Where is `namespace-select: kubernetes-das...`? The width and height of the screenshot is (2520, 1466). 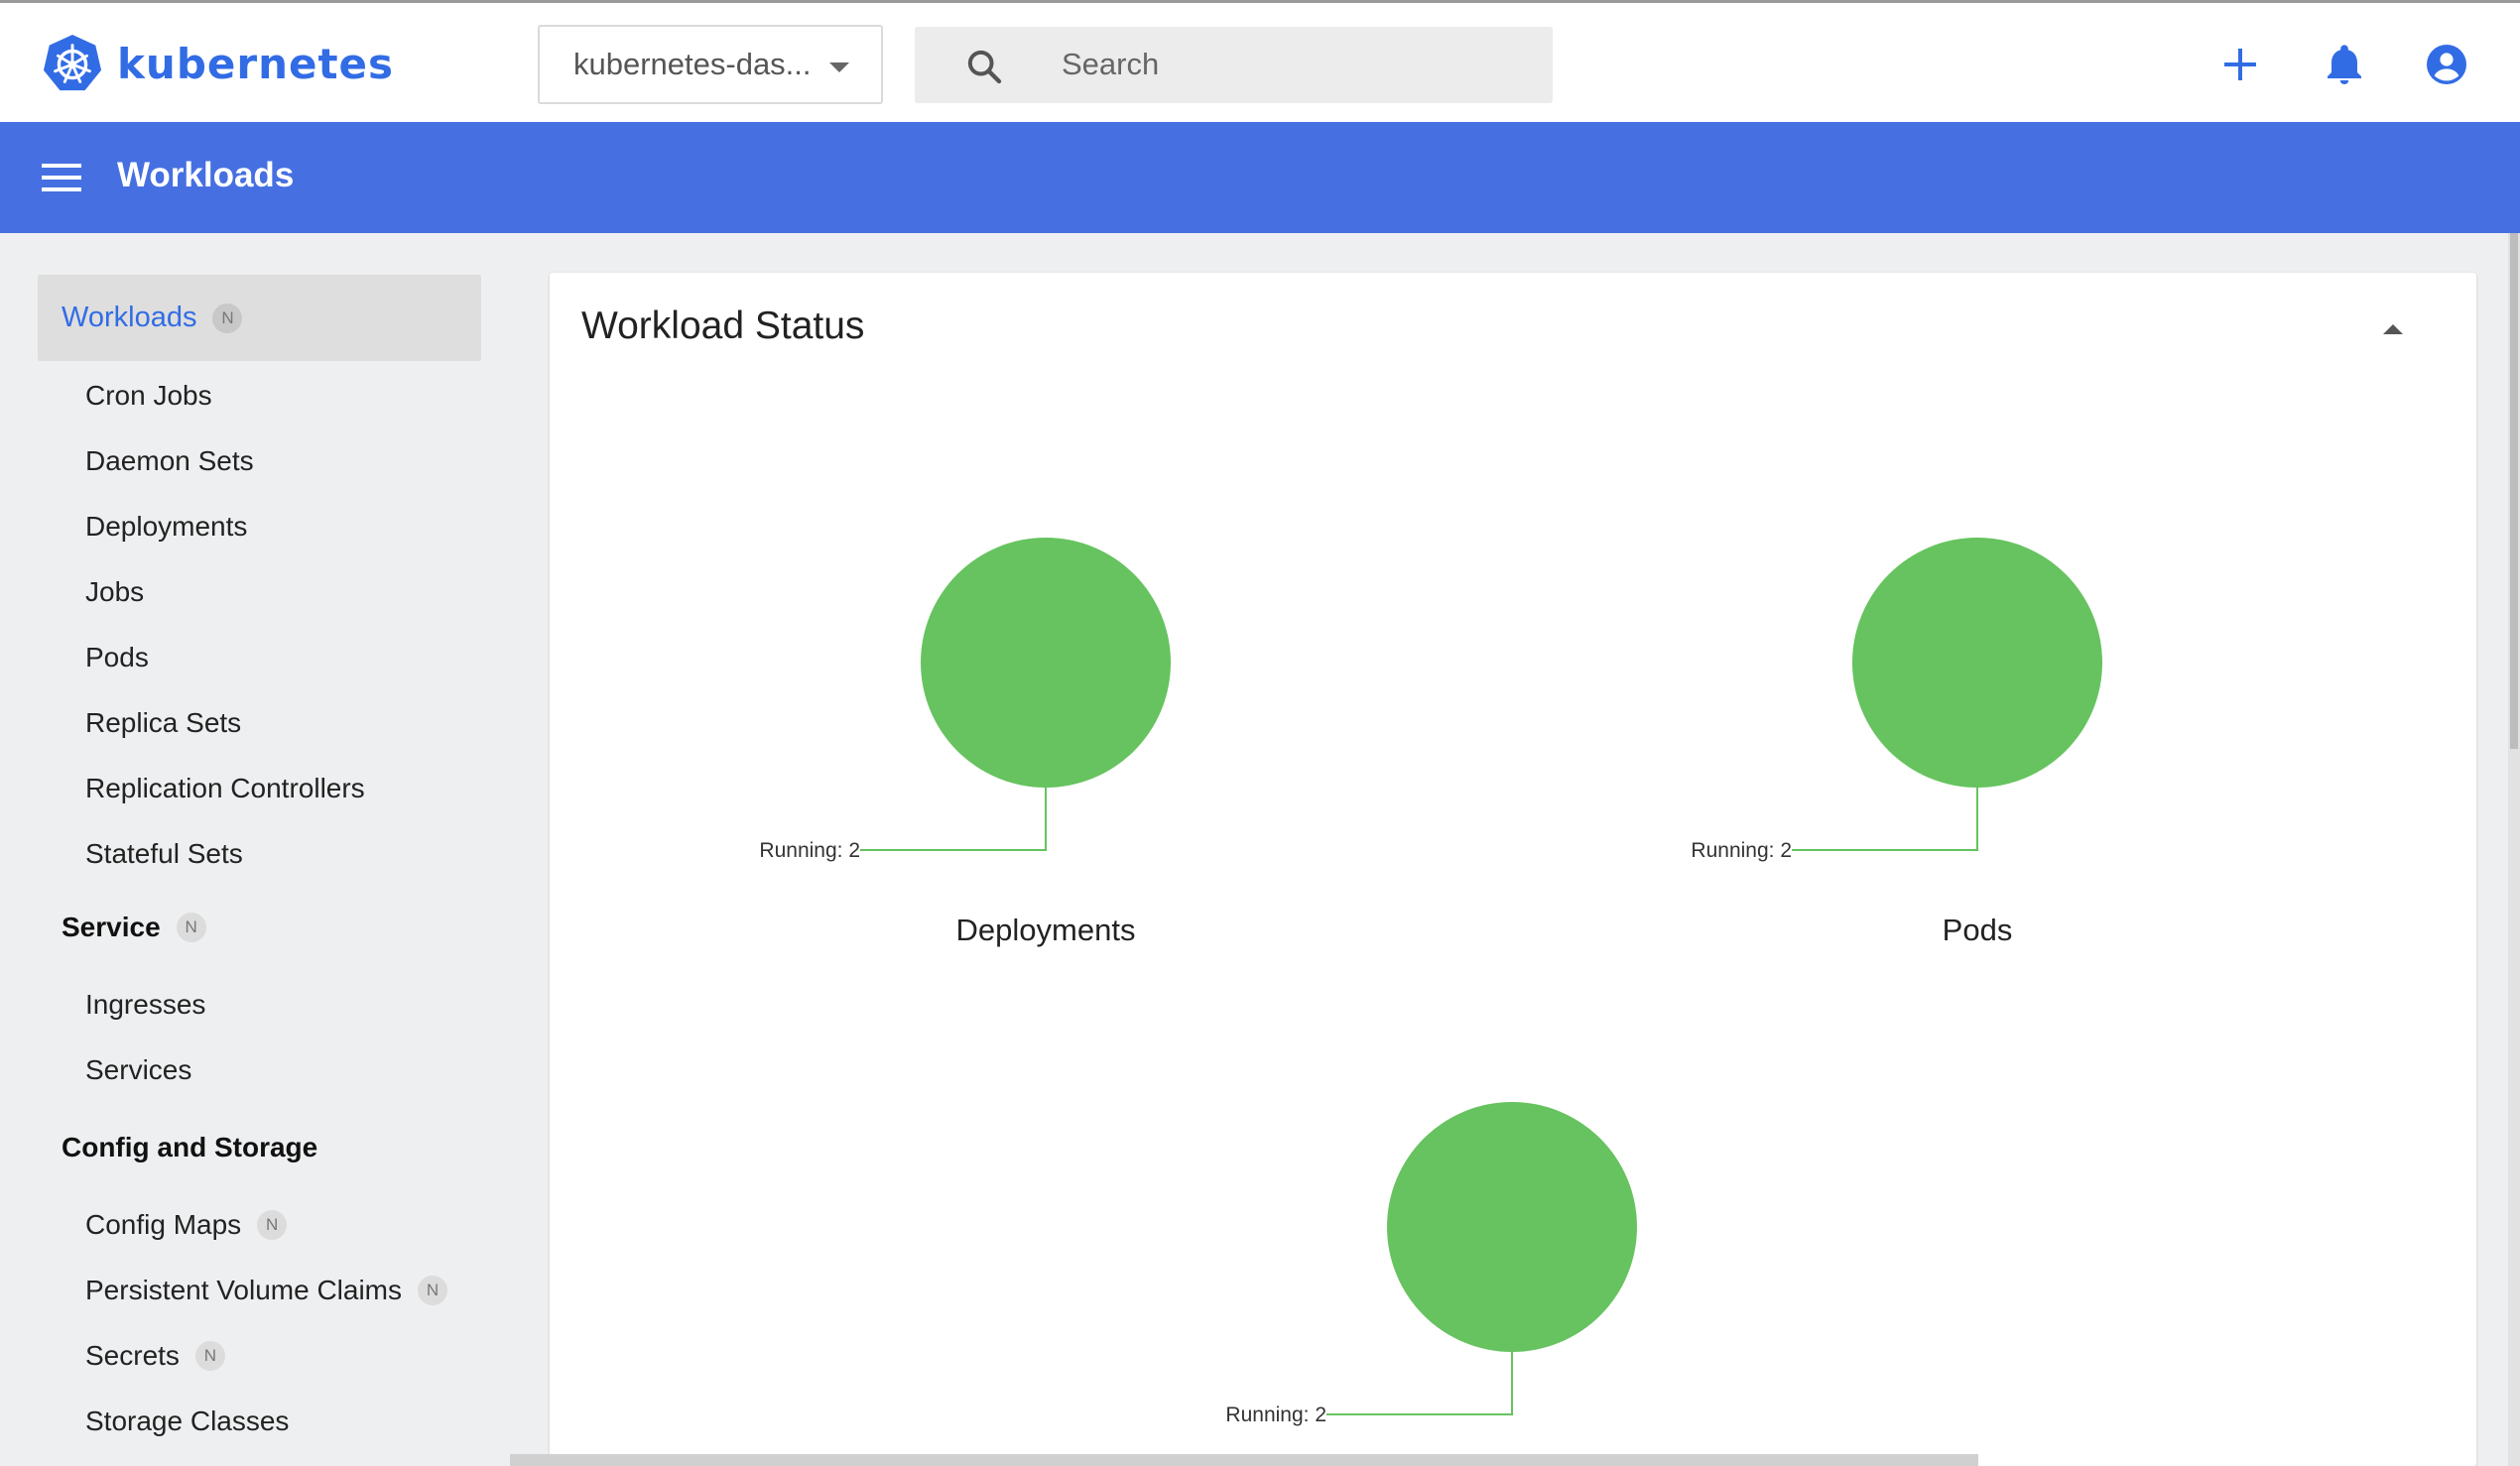 namespace-select: kubernetes-das... is located at coordinates (710, 64).